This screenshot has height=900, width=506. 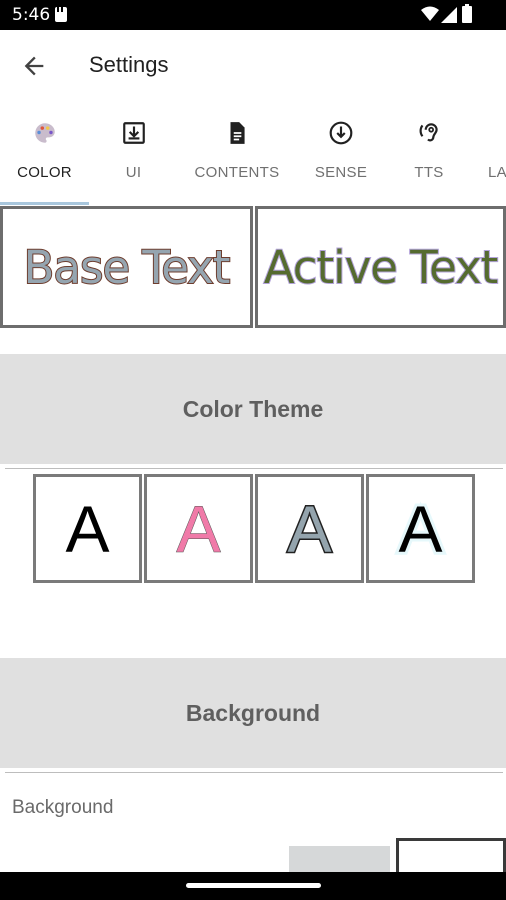 What do you see at coordinates (430, 13) in the screenshot?
I see `wifi-icon` at bounding box center [430, 13].